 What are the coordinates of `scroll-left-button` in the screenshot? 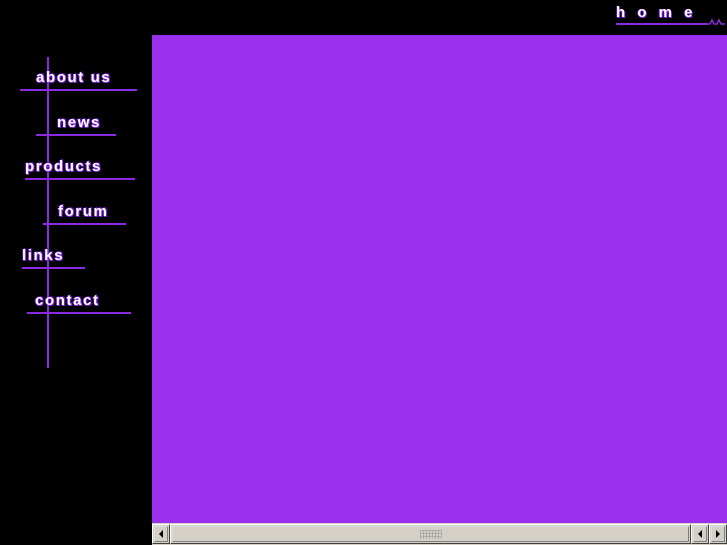 It's located at (161, 534).